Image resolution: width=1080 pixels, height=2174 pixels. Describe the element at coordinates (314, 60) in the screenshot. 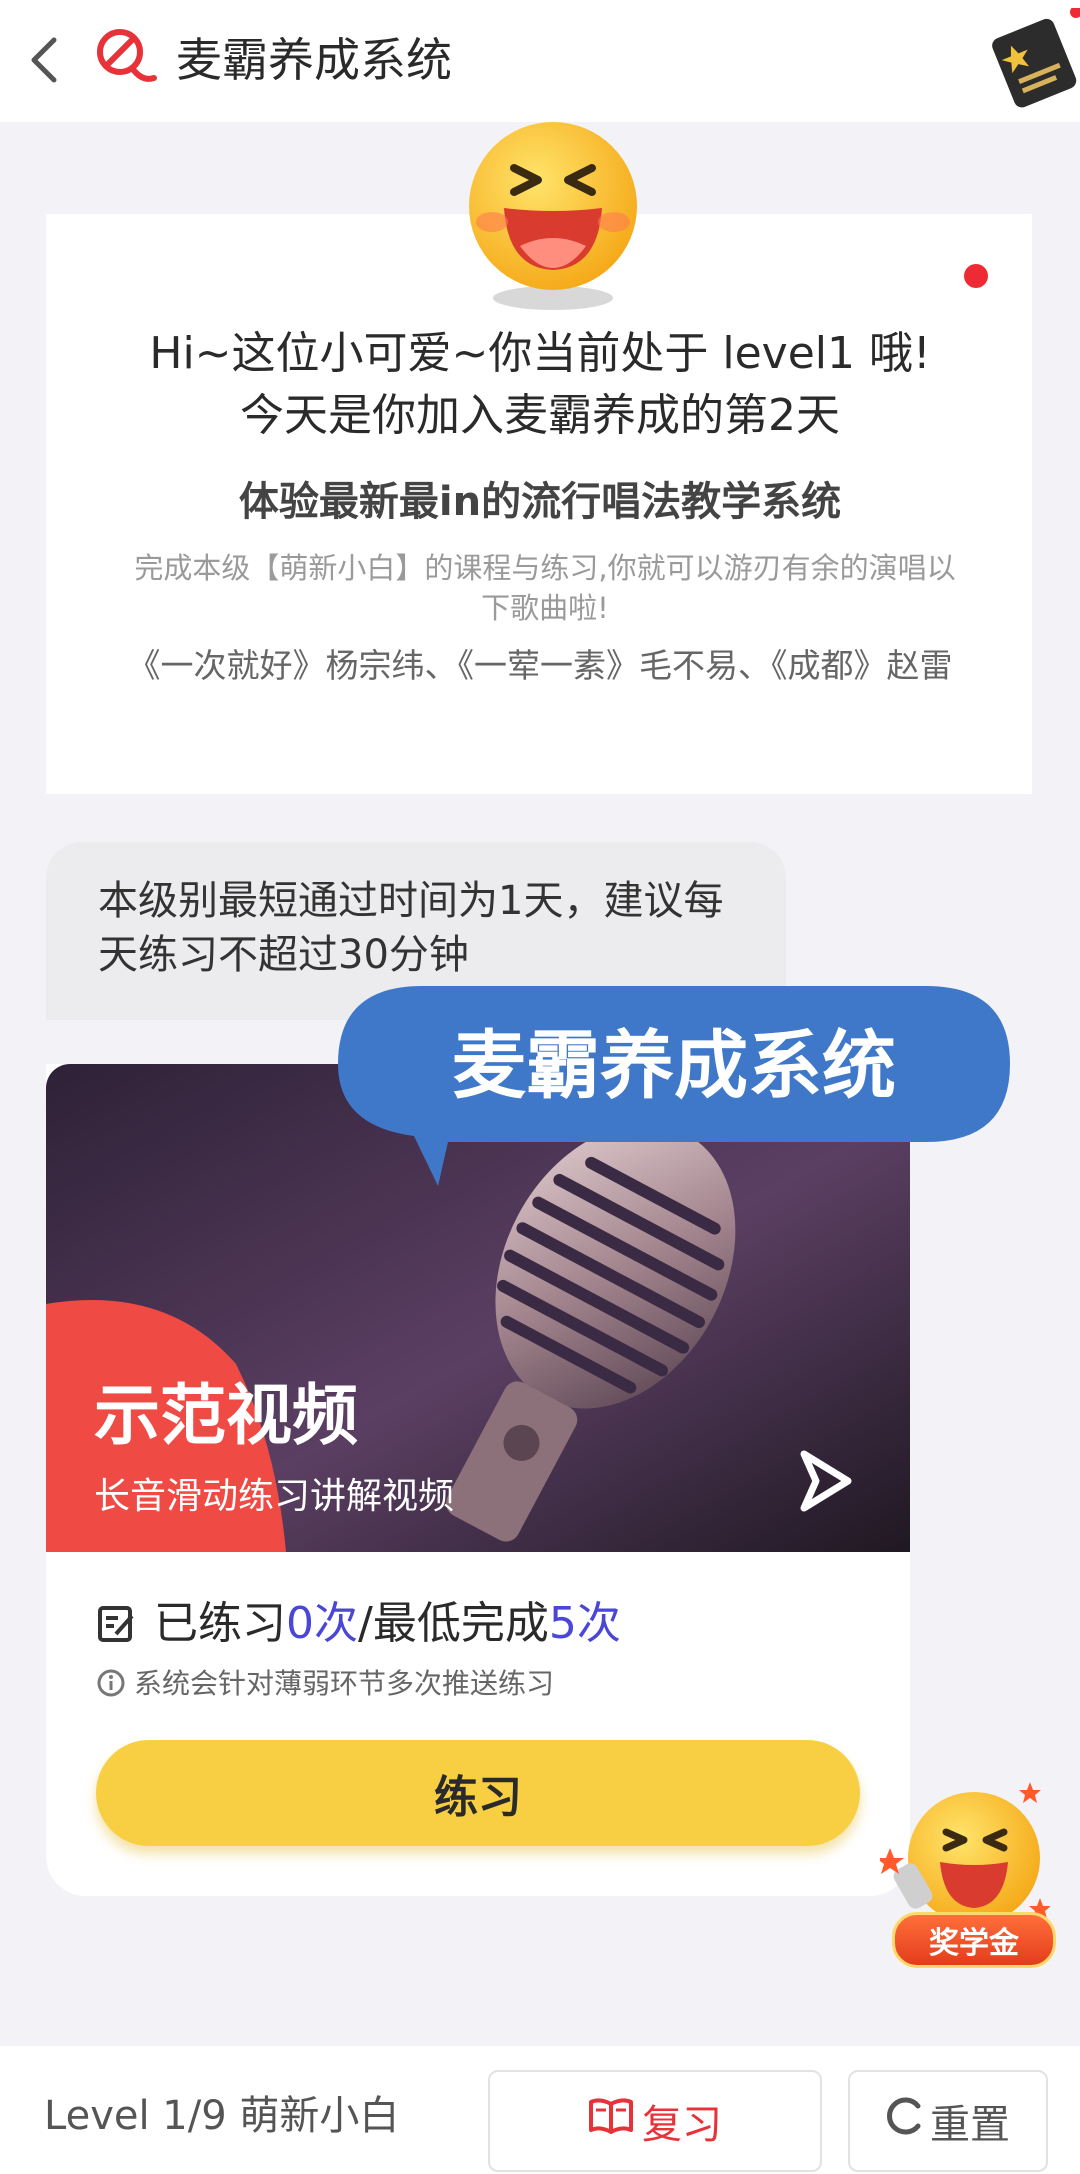

I see `page-title: 麦霸养成系统` at that location.